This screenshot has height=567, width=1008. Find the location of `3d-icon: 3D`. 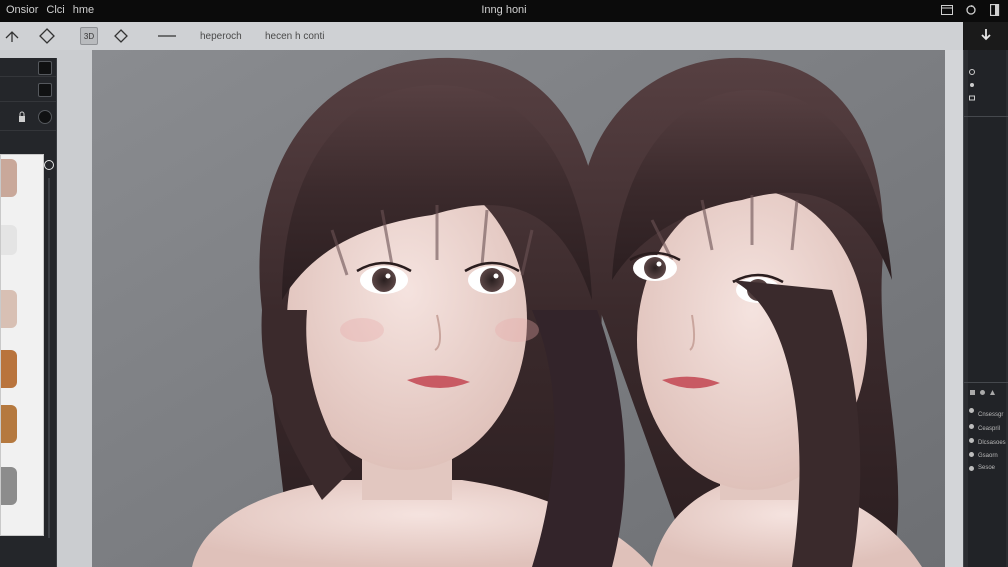

3d-icon: 3D is located at coordinates (89, 36).